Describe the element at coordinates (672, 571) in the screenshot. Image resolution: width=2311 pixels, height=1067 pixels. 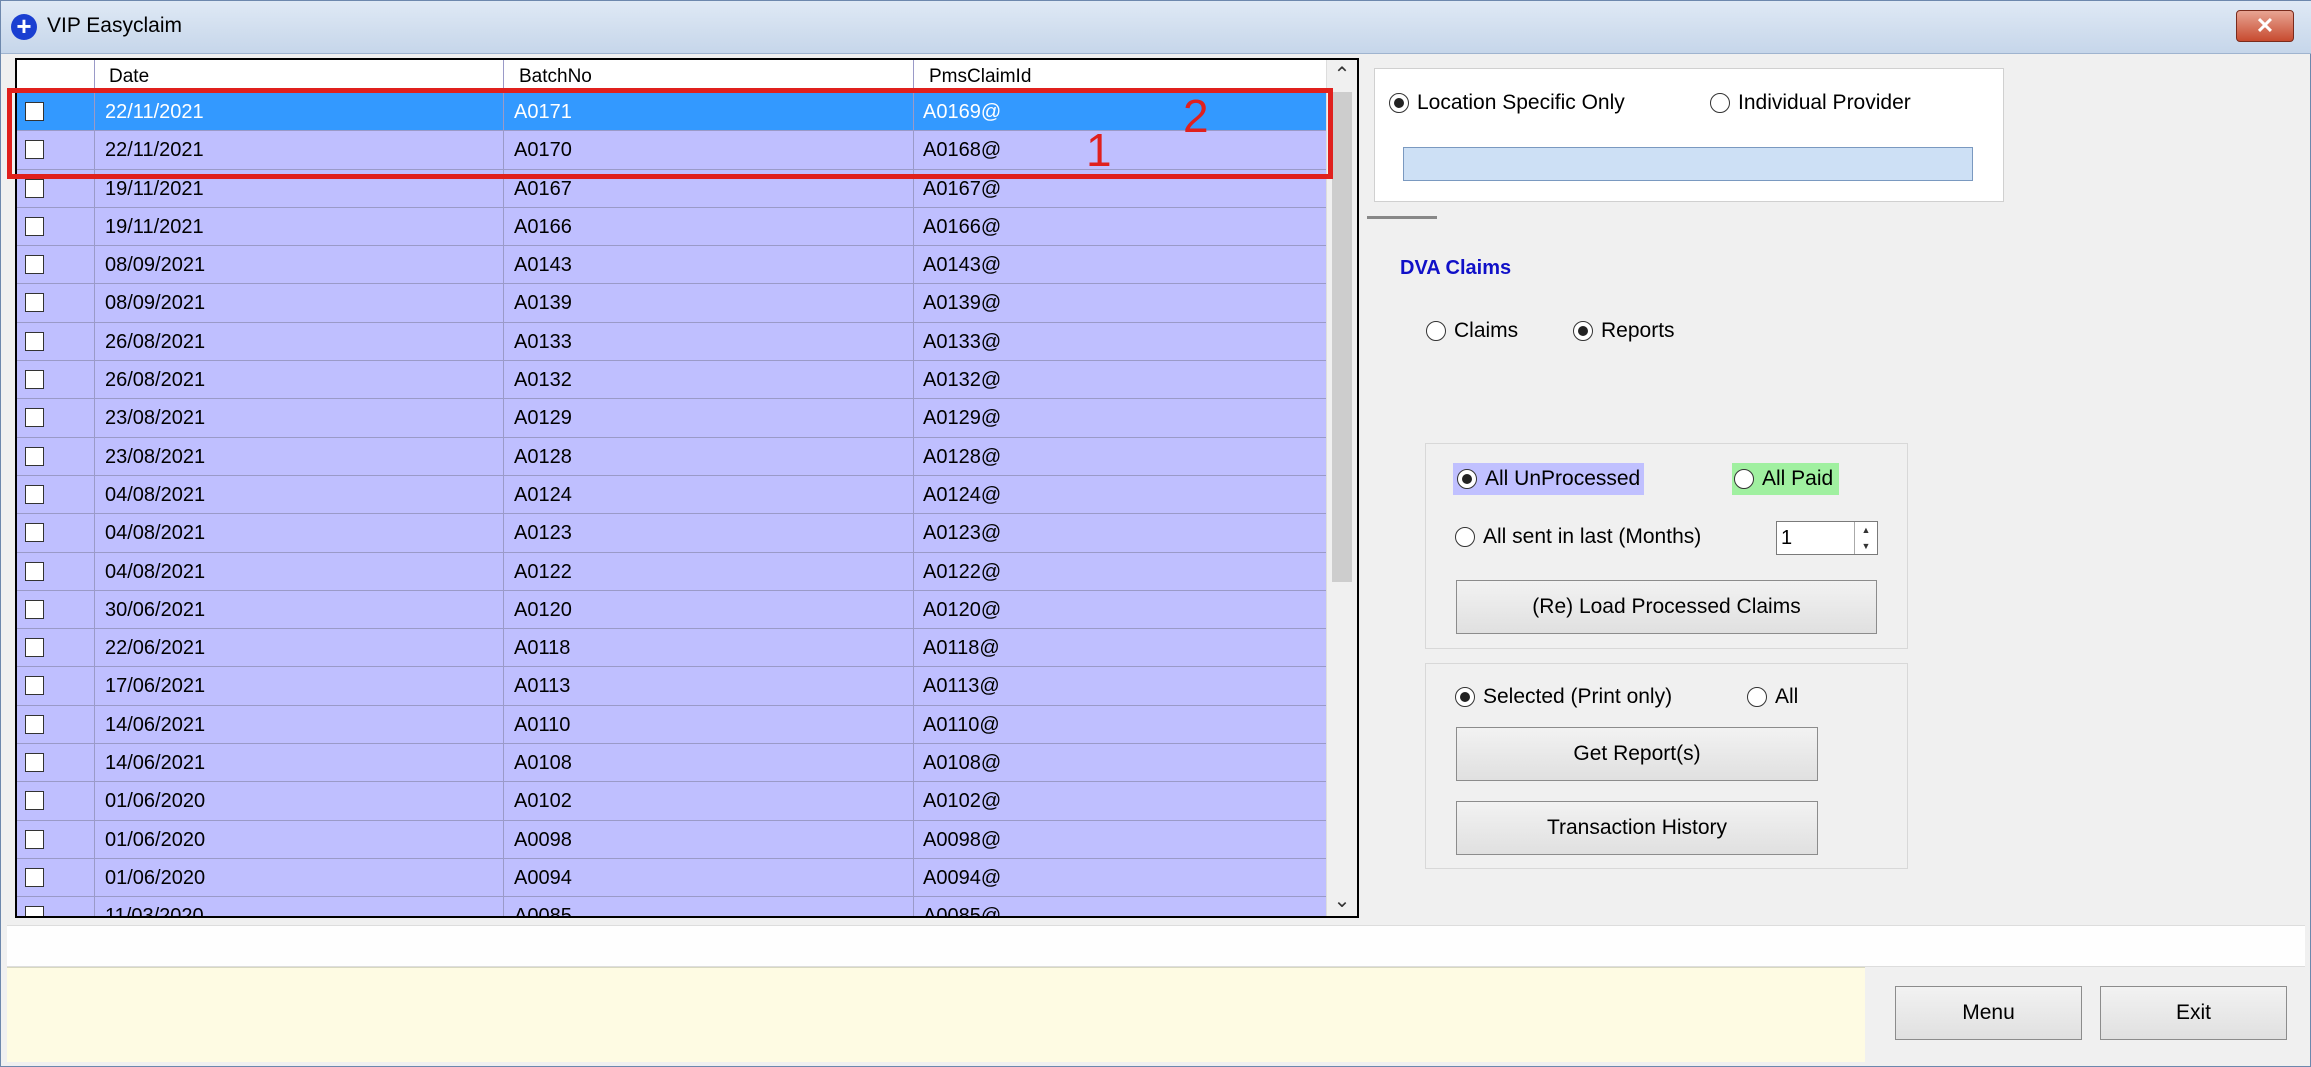
I see `table-row: 04/08/2021 A0122 A0122@` at that location.